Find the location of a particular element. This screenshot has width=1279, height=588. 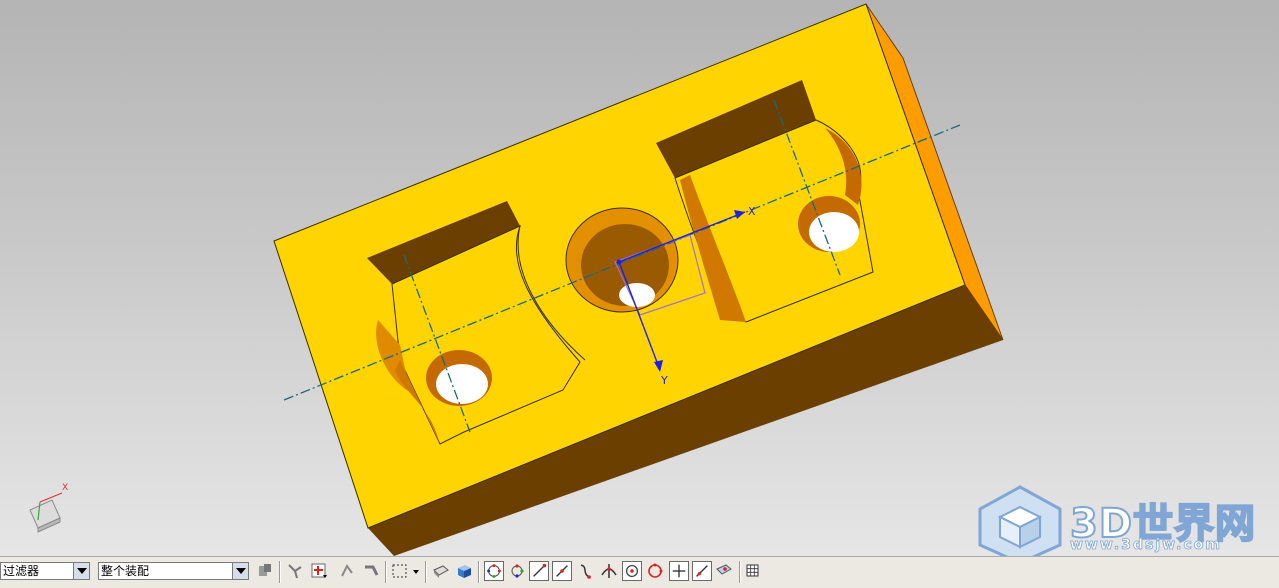

counterbore-through is located at coordinates (637, 295).